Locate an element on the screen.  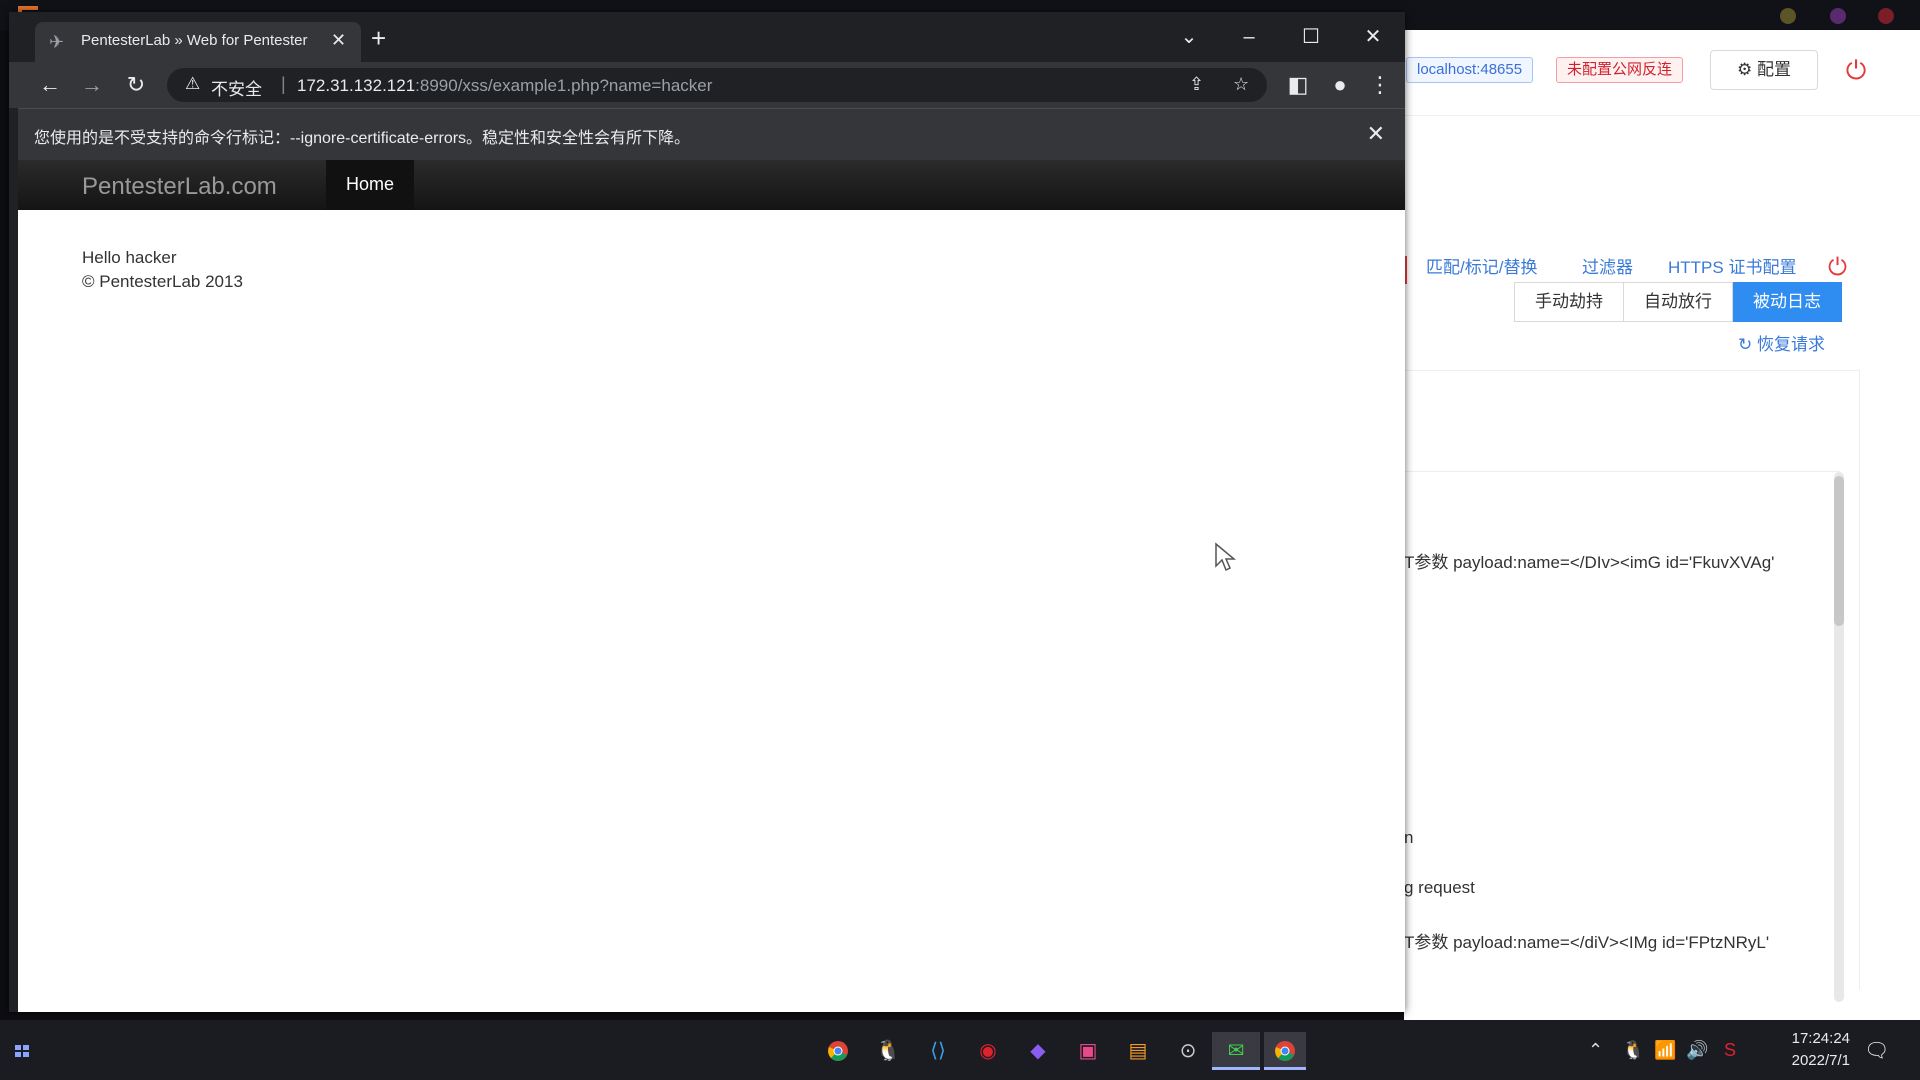
system-clock: 17:24:24 2022/7/1 is located at coordinates (1805, 1050).